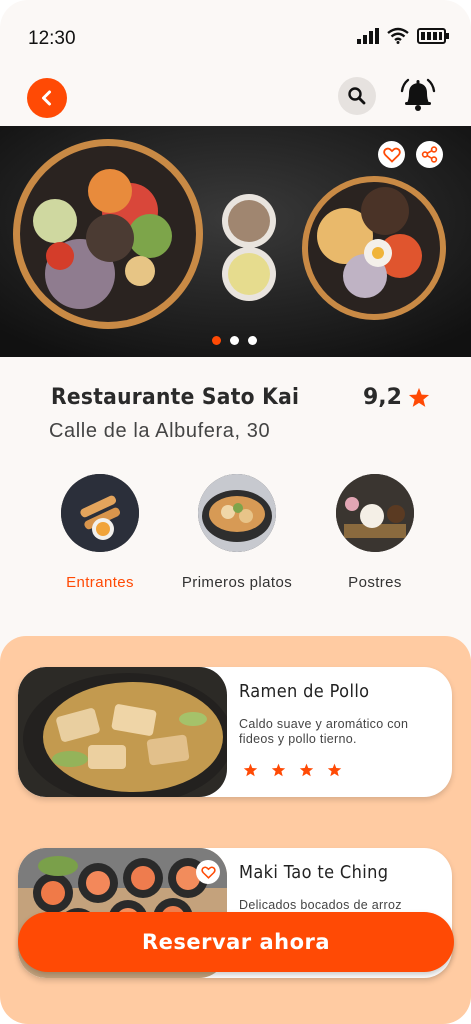 The height and width of the screenshot is (1024, 471). I want to click on search-button, so click(357, 96).